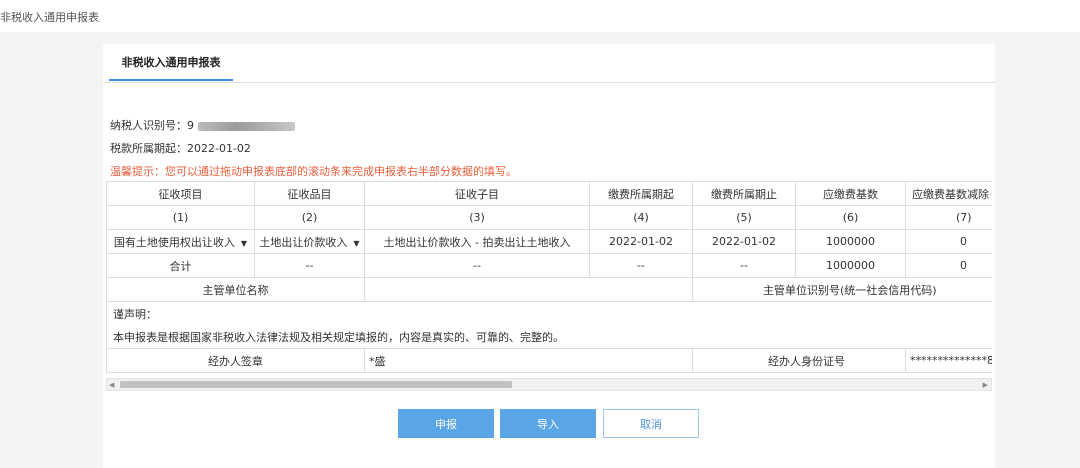 The width and height of the screenshot is (1080, 468). Describe the element at coordinates (641, 217) in the screenshot. I see `column-index: (4)` at that location.